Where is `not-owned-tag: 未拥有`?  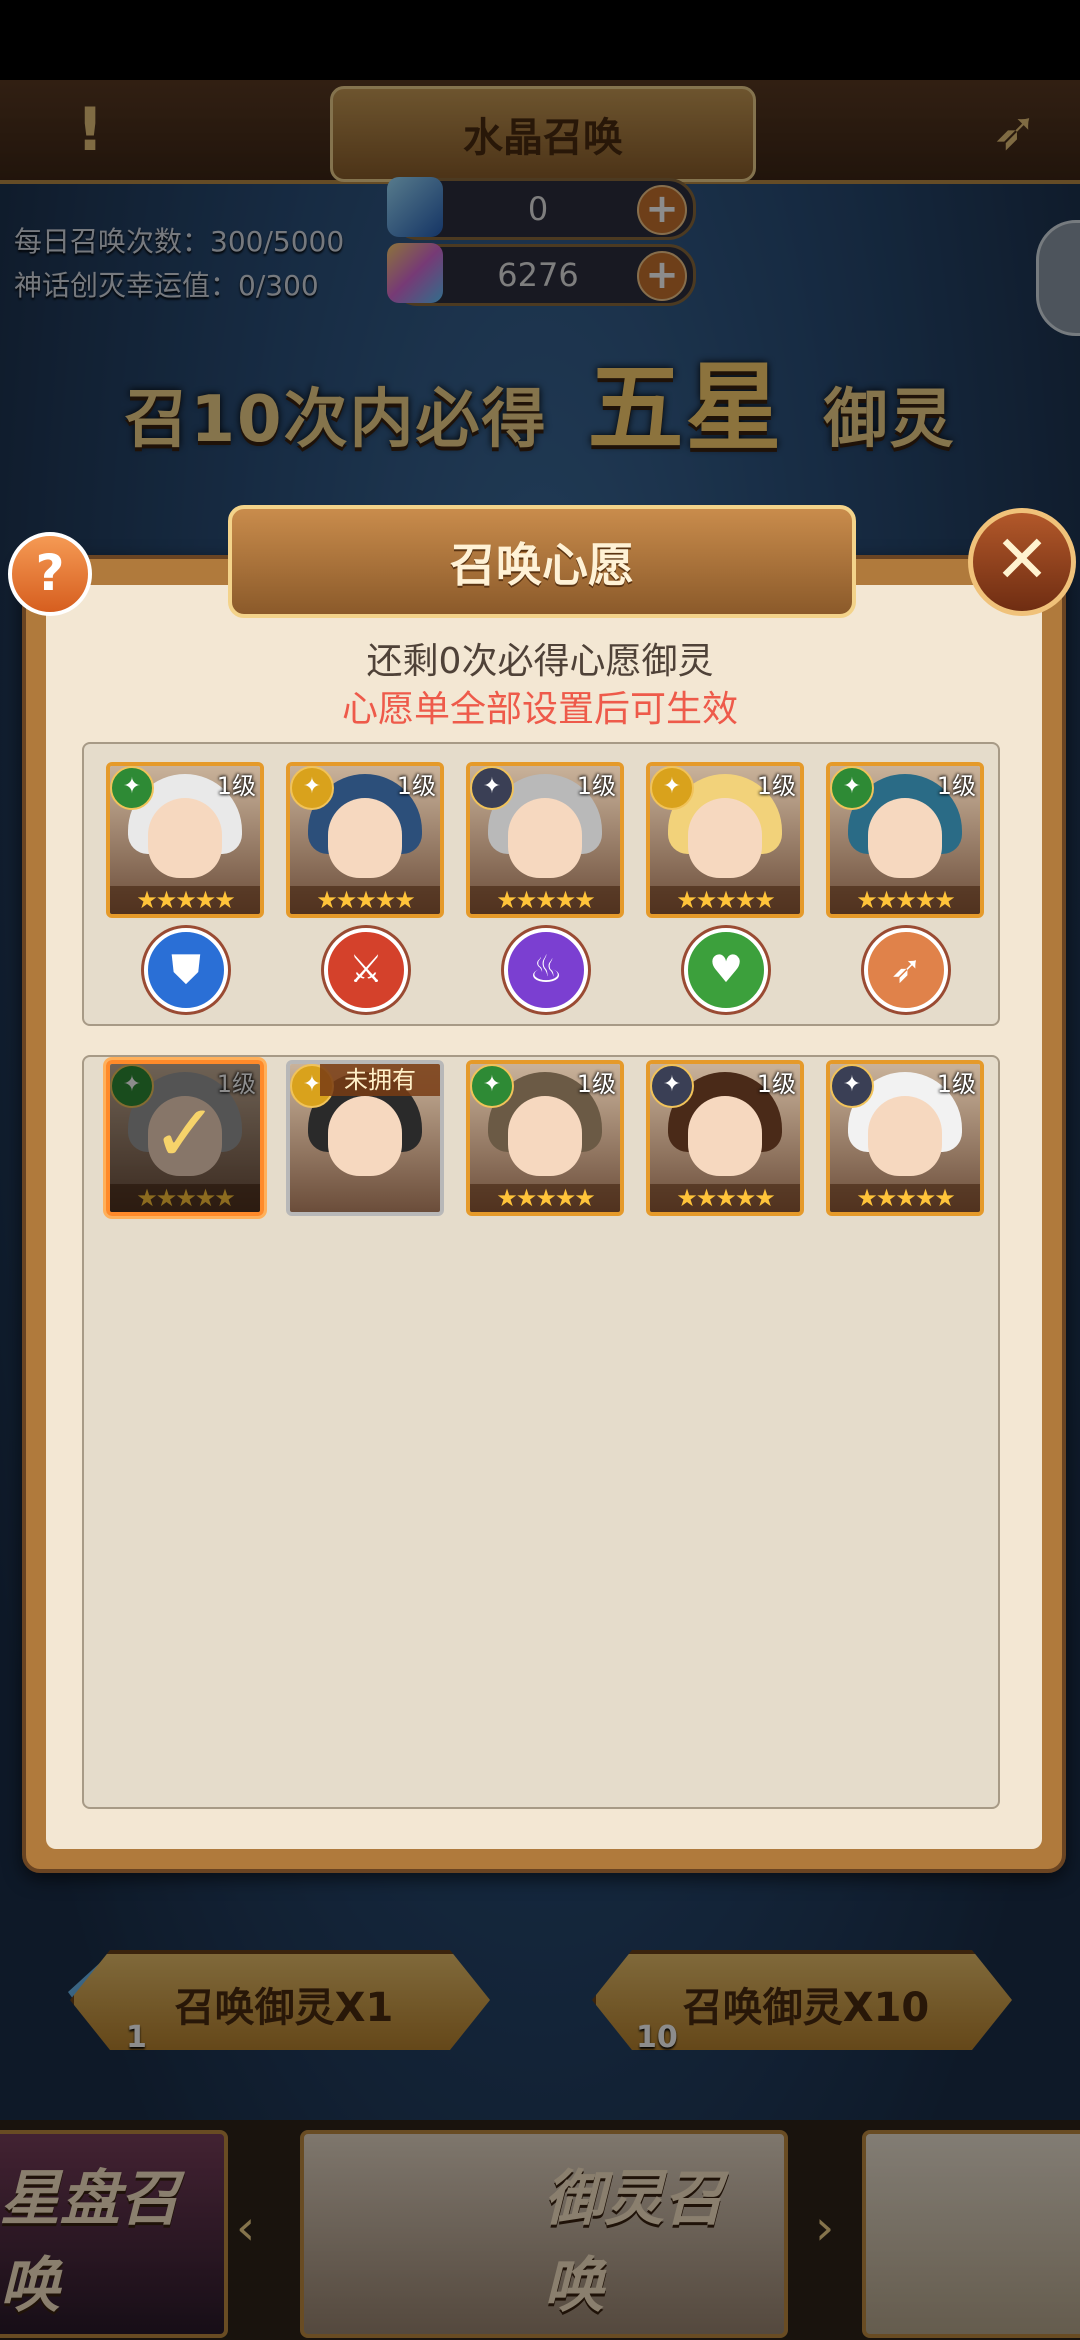 not-owned-tag: 未拥有 is located at coordinates (380, 1080).